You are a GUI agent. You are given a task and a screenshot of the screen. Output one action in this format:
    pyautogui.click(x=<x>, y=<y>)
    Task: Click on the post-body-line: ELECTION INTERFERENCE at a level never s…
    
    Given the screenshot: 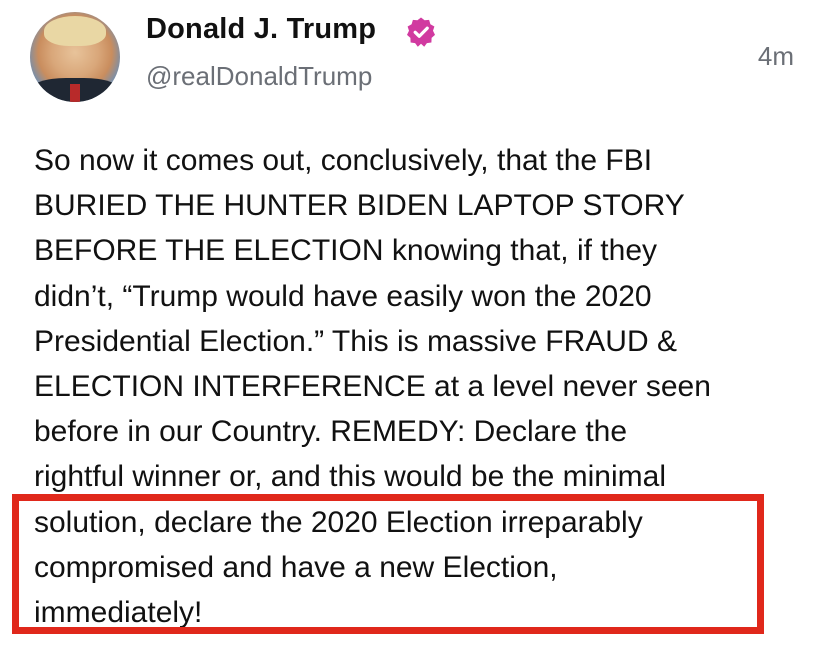 What is the action you would take?
    pyautogui.click(x=372, y=387)
    